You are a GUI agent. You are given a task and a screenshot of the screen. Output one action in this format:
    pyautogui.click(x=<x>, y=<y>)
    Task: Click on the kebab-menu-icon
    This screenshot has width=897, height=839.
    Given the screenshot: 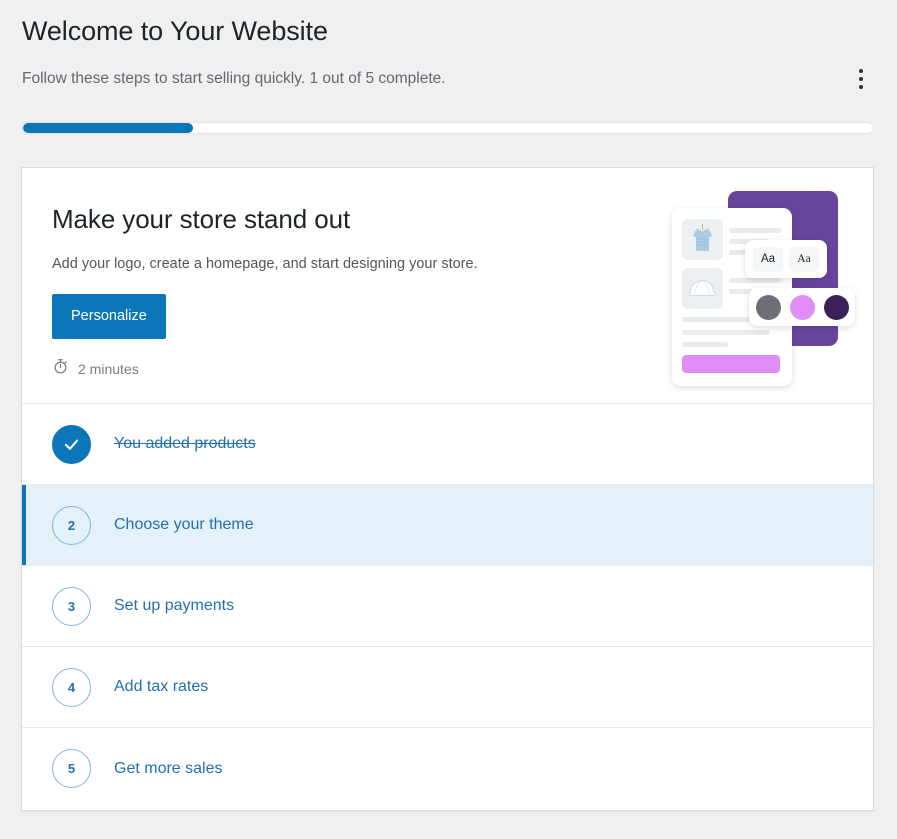 What is the action you would take?
    pyautogui.click(x=861, y=79)
    